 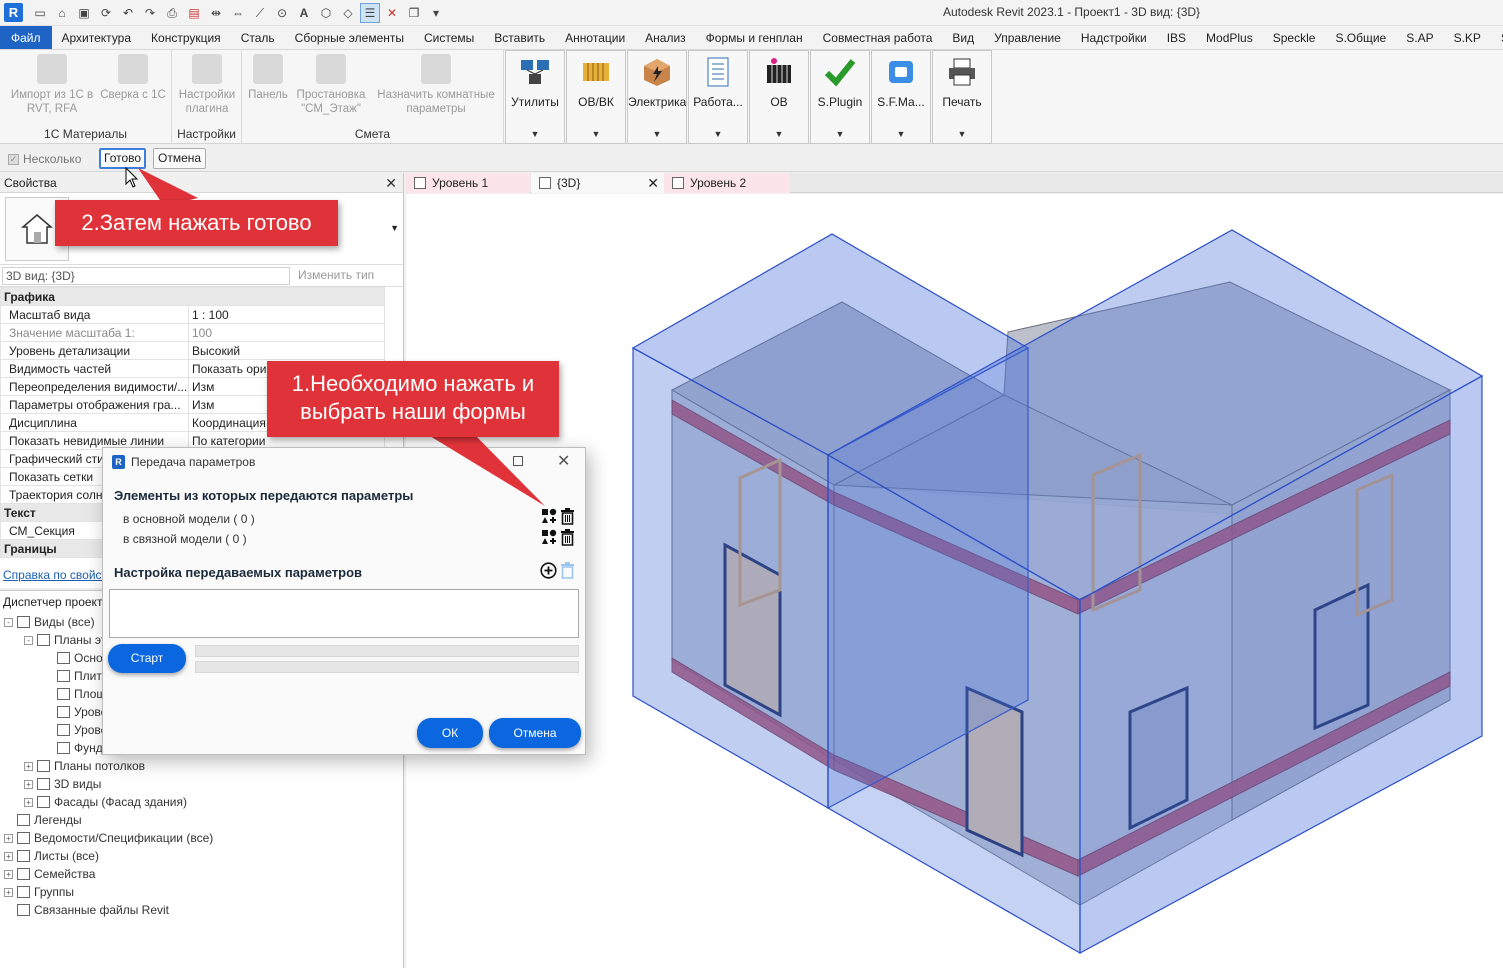 I want to click on property-value: Высокий, so click(x=286, y=350).